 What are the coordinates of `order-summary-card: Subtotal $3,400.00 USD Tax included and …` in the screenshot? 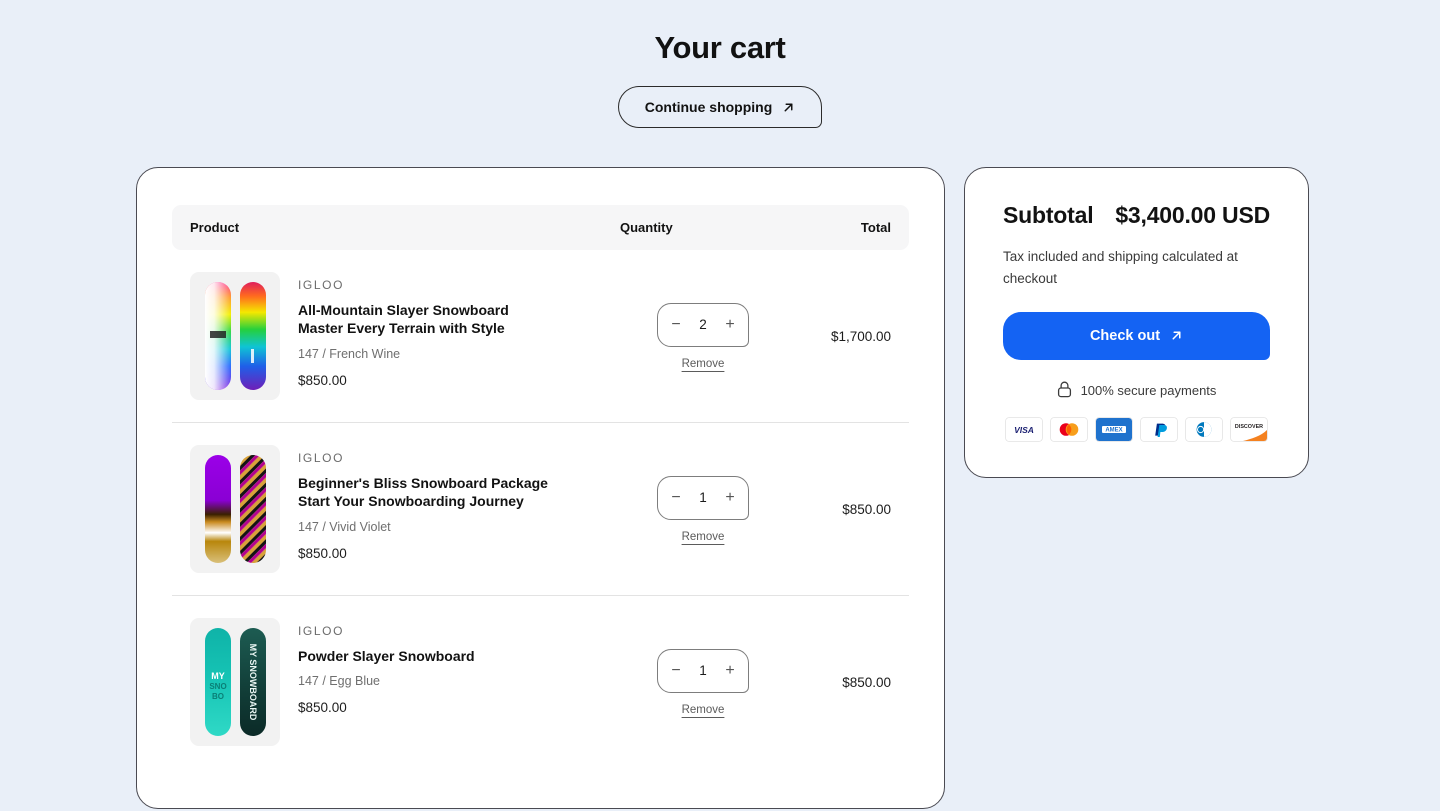 It's located at (1136, 322).